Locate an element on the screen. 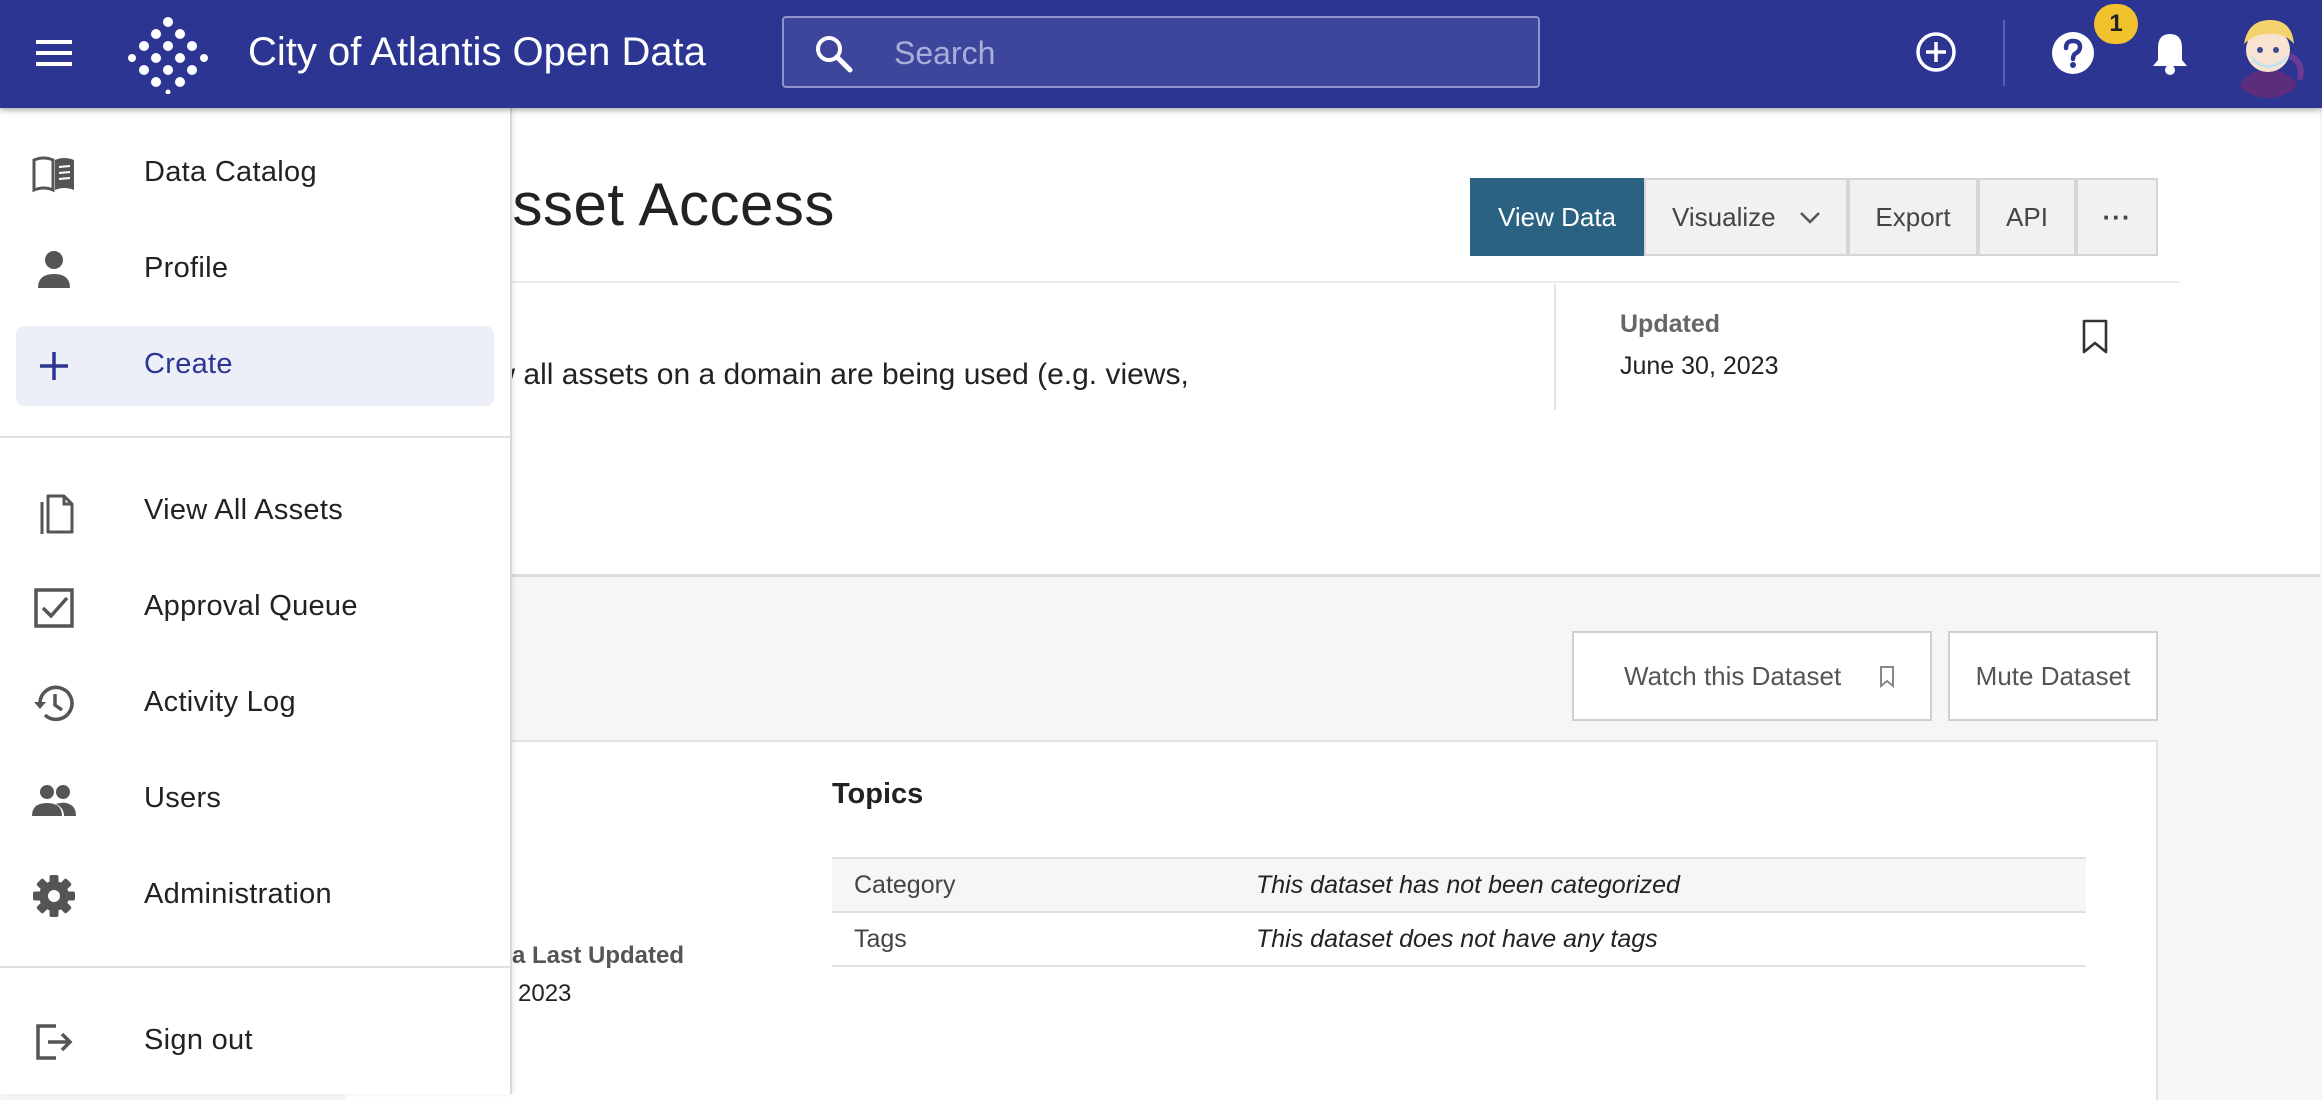 Image resolution: width=2322 pixels, height=1100 pixels. plus-icon is located at coordinates (54, 366).